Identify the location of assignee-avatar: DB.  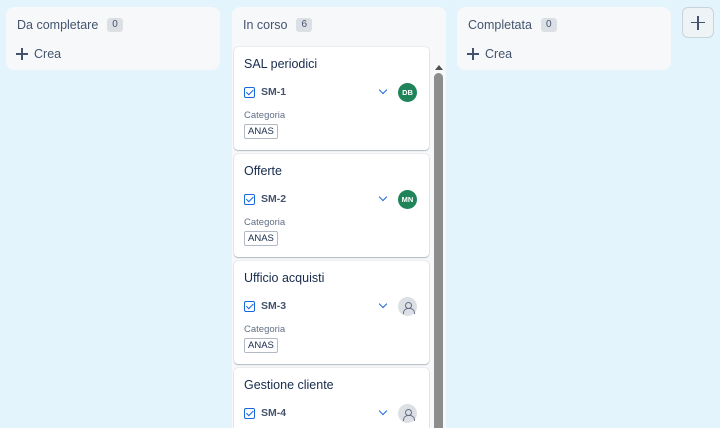
(407, 92).